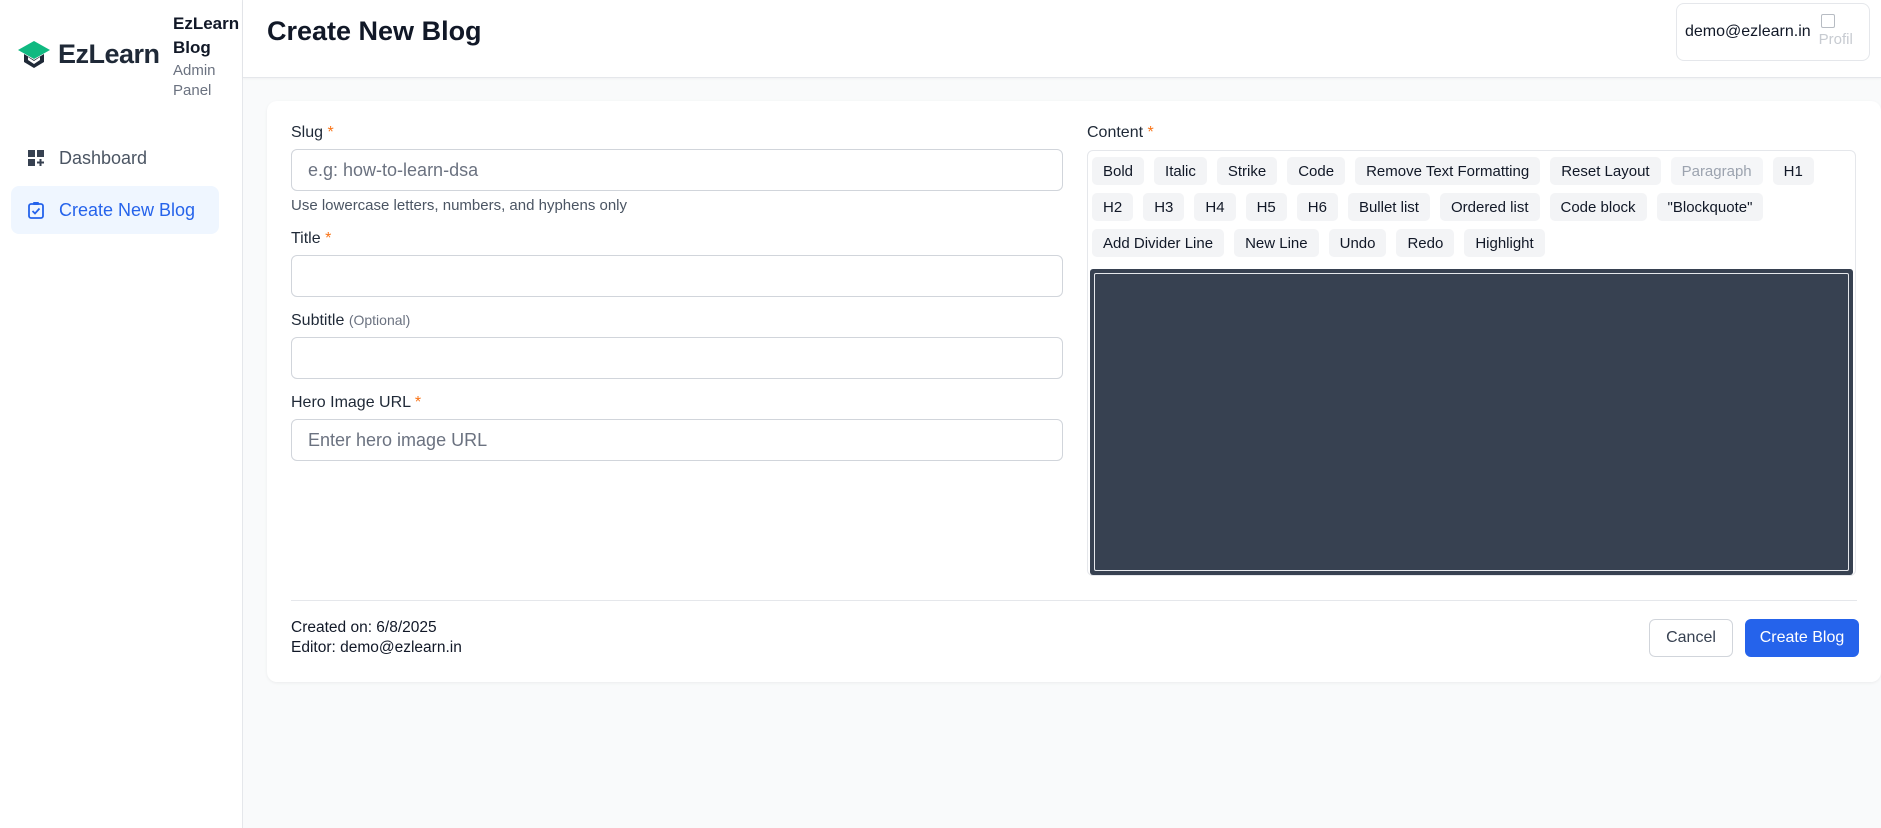 This screenshot has width=1881, height=828. What do you see at coordinates (1835, 39) in the screenshot?
I see `avatar-alt-text: Profil` at bounding box center [1835, 39].